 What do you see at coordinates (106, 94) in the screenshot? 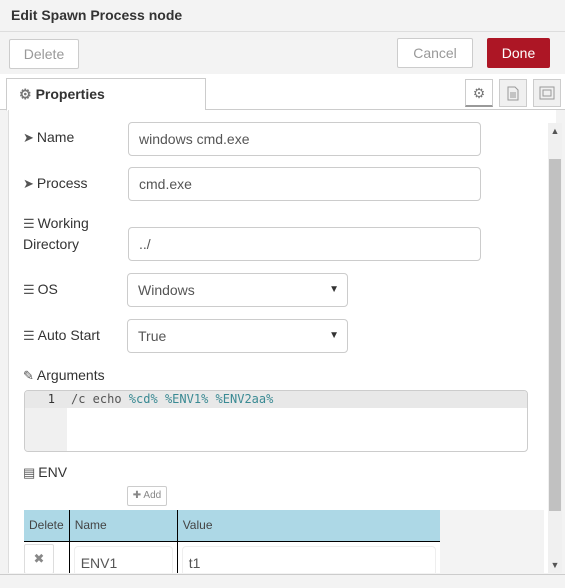
I see `tab-properties: ⚙ Properties` at bounding box center [106, 94].